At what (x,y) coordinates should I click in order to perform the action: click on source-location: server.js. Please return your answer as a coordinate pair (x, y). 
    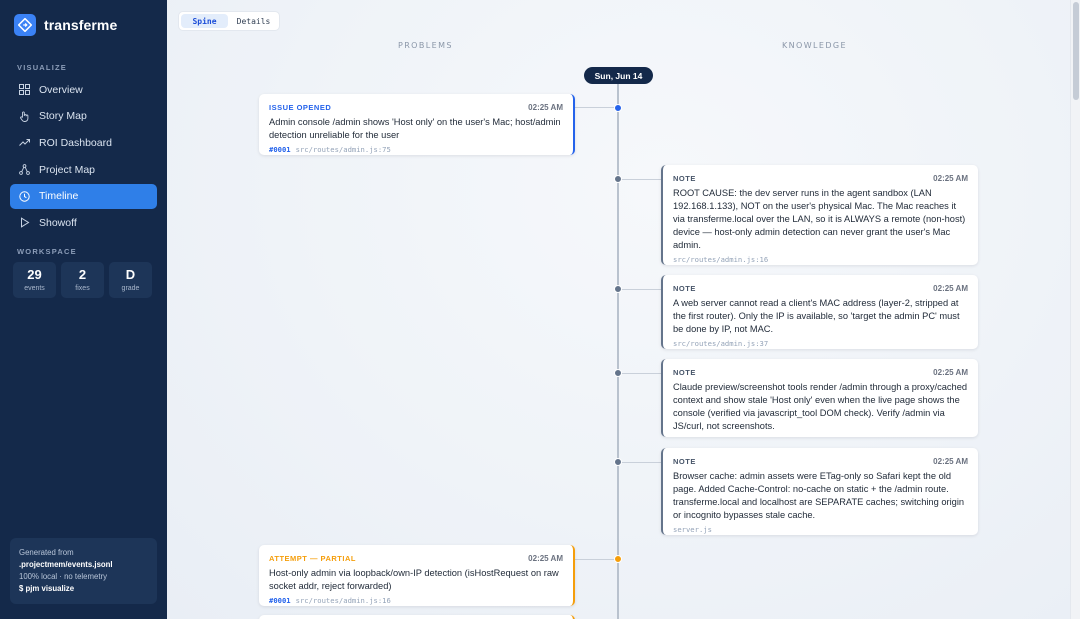
    Looking at the image, I should click on (692, 529).